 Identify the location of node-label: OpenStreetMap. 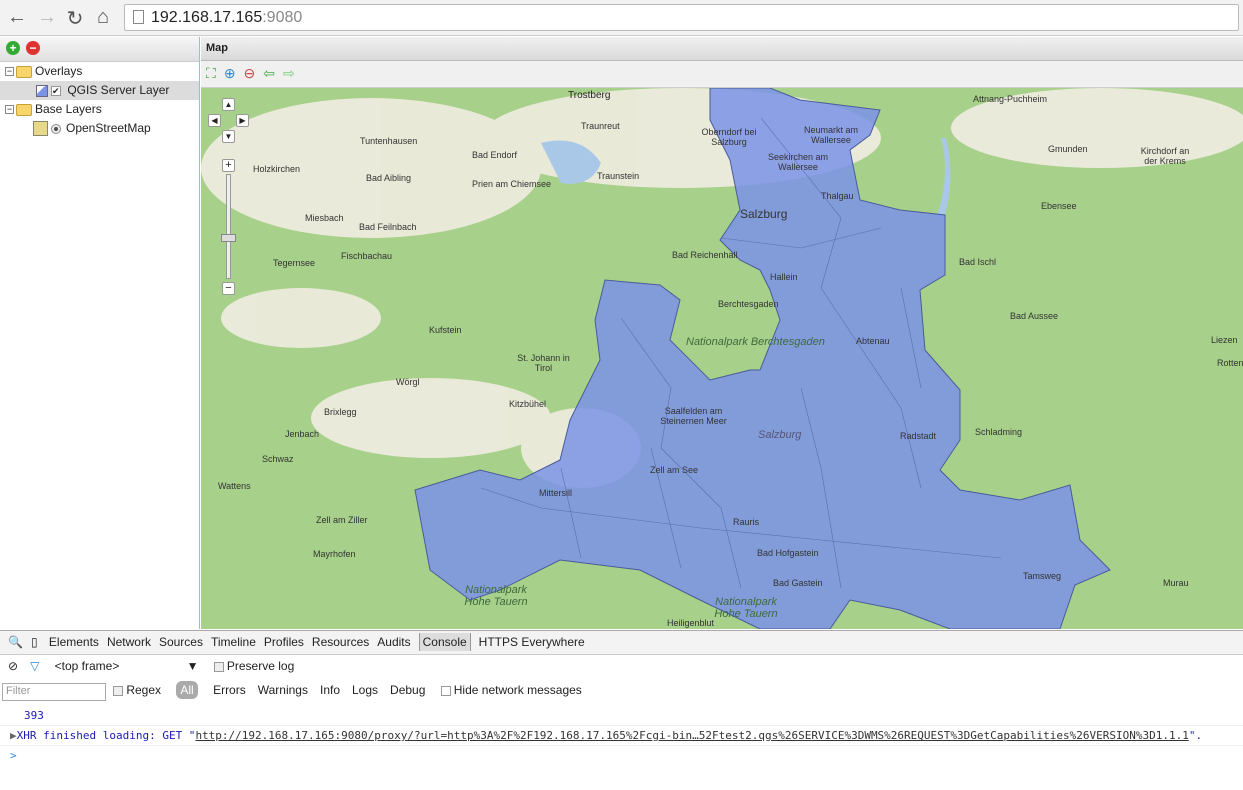
(108, 128).